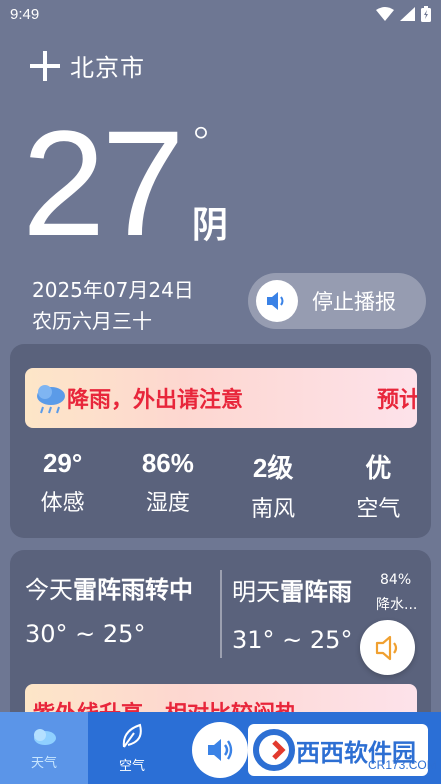 Image resolution: width=441 pixels, height=784 pixels. What do you see at coordinates (92, 321) in the screenshot?
I see `lunar-date-text: 农历六月三十` at bounding box center [92, 321].